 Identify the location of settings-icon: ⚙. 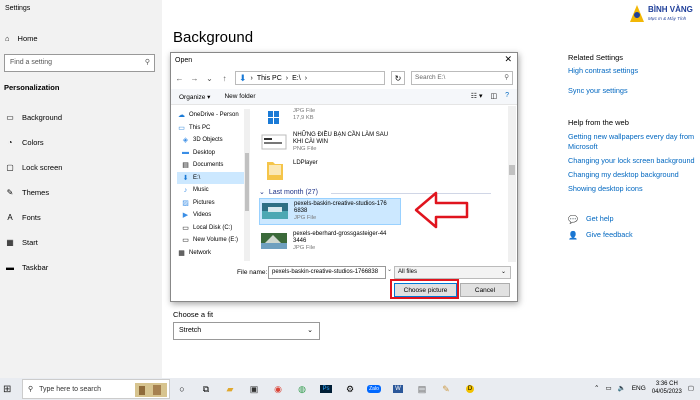
(350, 389).